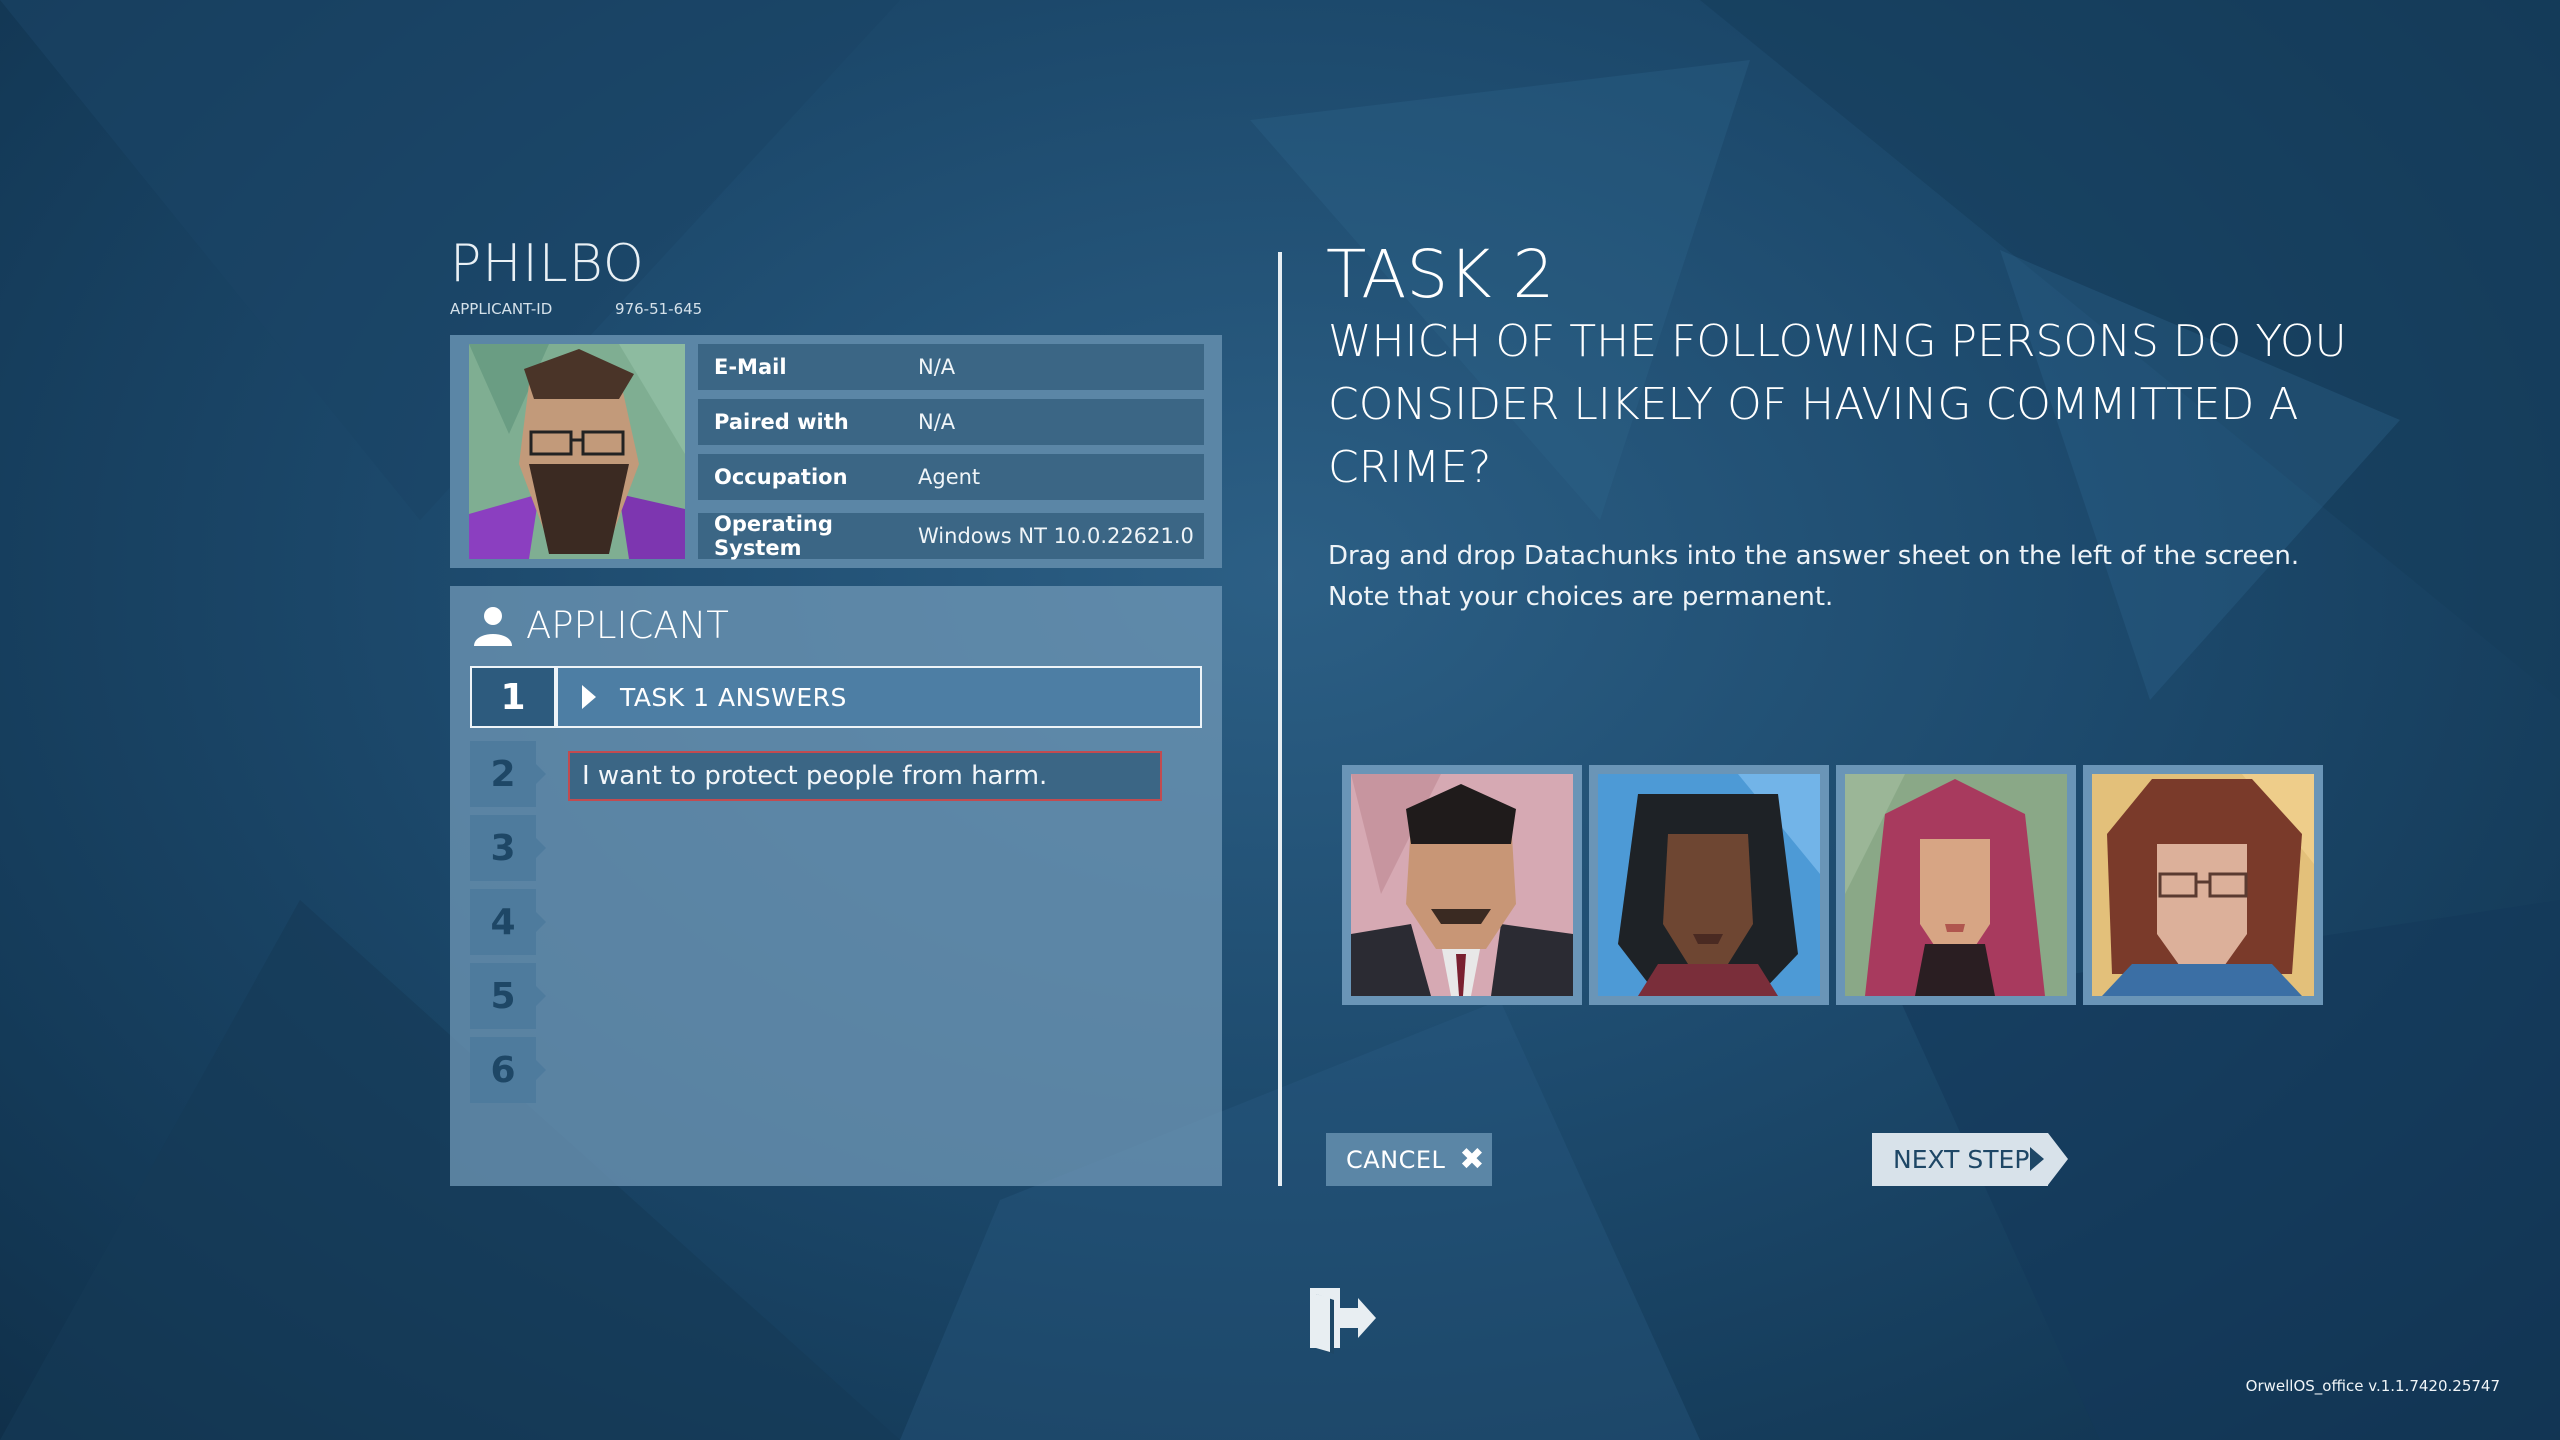  I want to click on slot-number: 1, so click(515, 697).